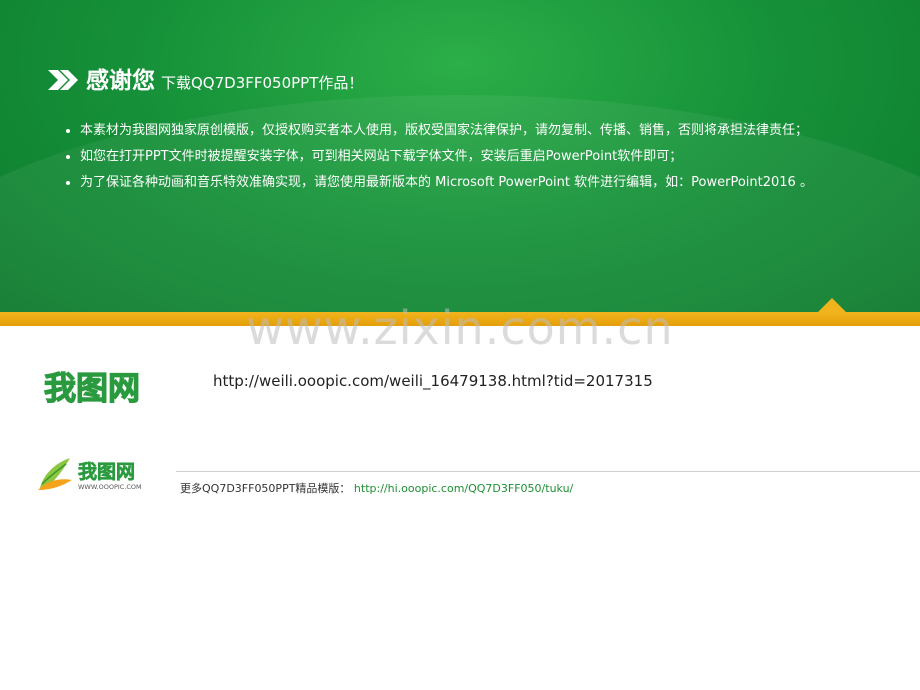 This screenshot has height=690, width=920. Describe the element at coordinates (460, 328) in the screenshot. I see `watermark: www.zixin.com.cn` at that location.